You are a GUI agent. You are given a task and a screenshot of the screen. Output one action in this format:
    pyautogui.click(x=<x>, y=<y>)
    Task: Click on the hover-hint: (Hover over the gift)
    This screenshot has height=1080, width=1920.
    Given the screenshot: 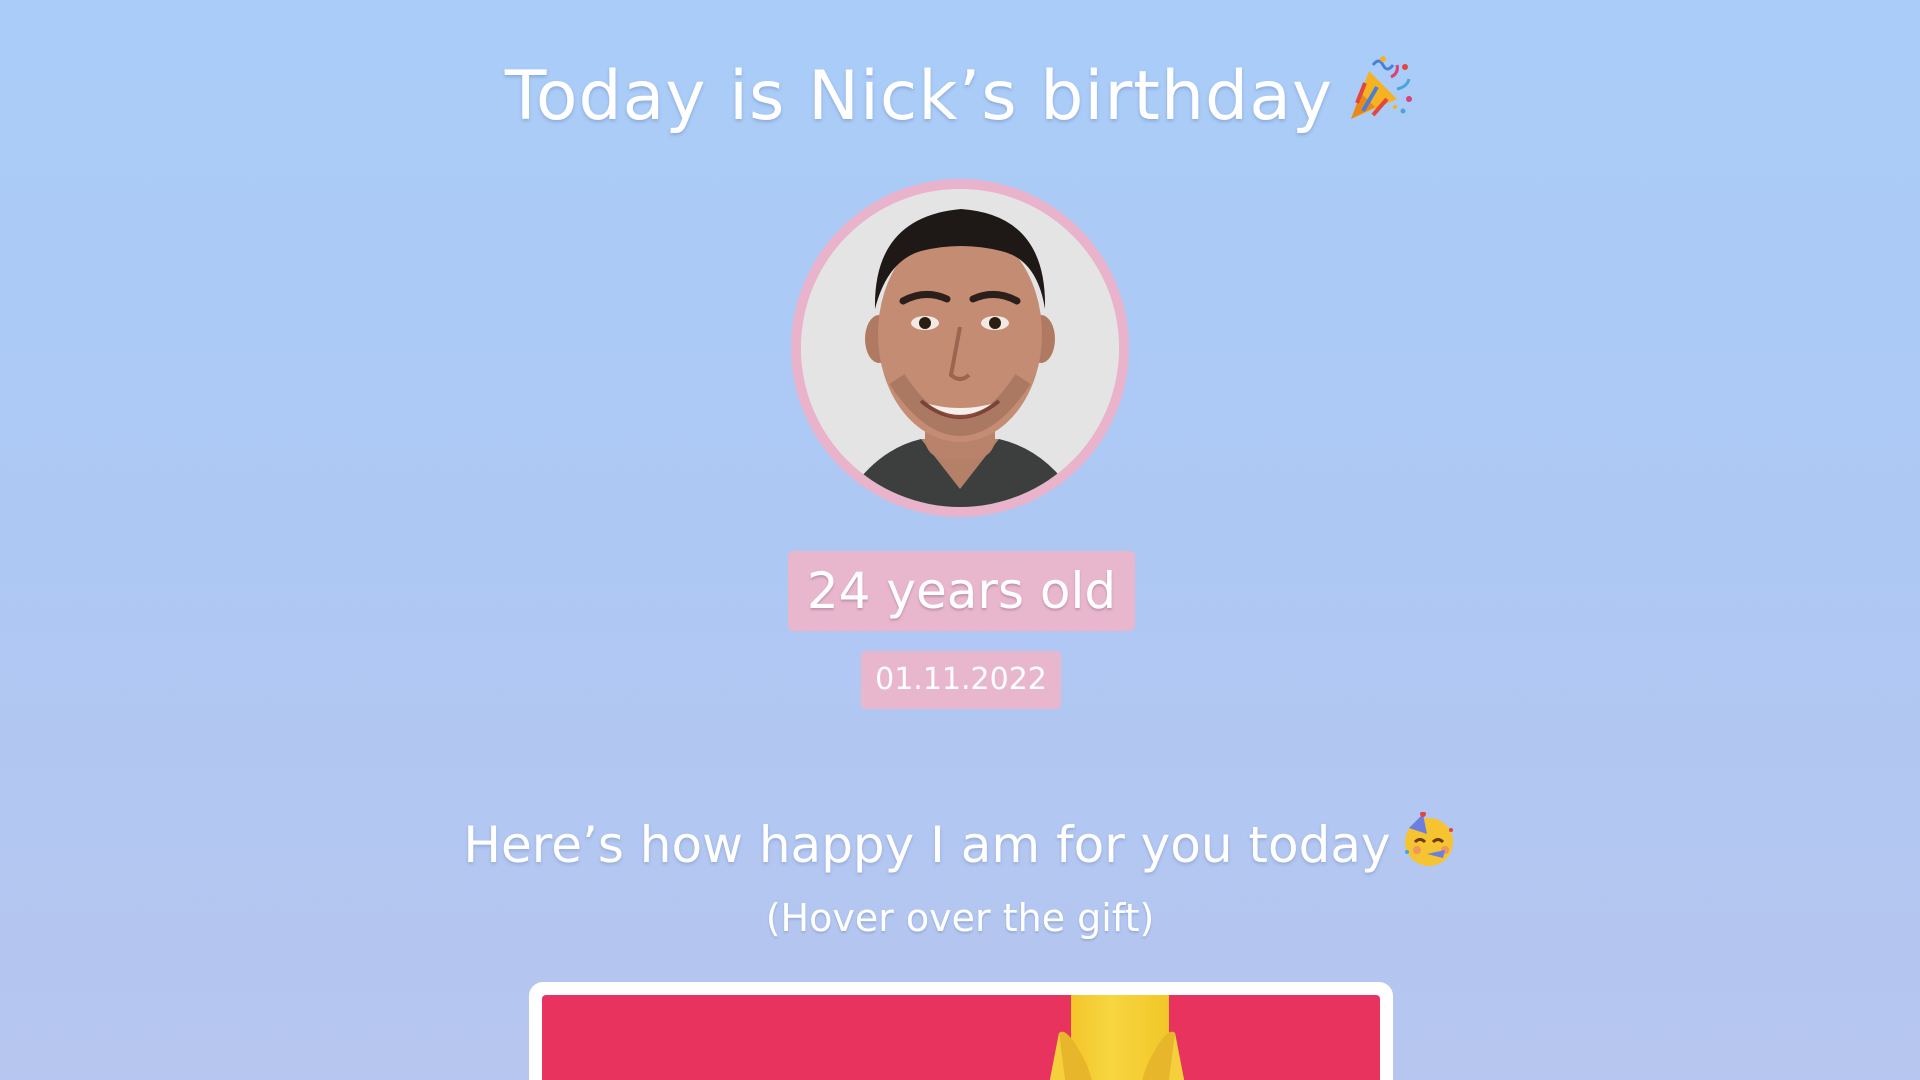 What is the action you would take?
    pyautogui.click(x=960, y=918)
    